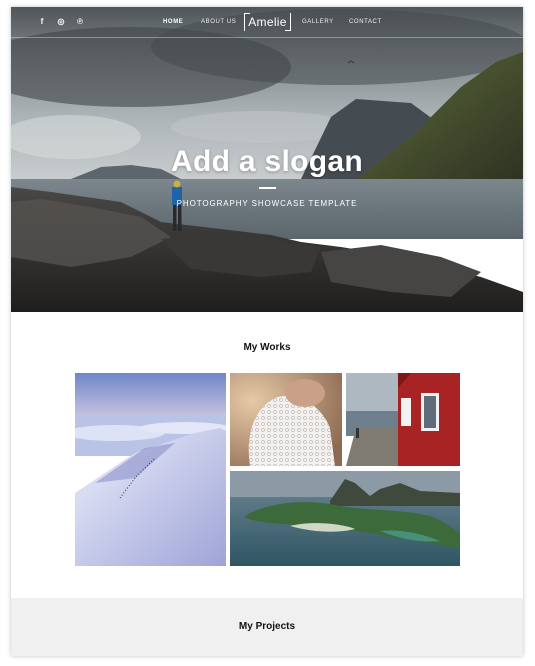  Describe the element at coordinates (286, 419) in the screenshot. I see `gallery-image-lace-dress` at that location.